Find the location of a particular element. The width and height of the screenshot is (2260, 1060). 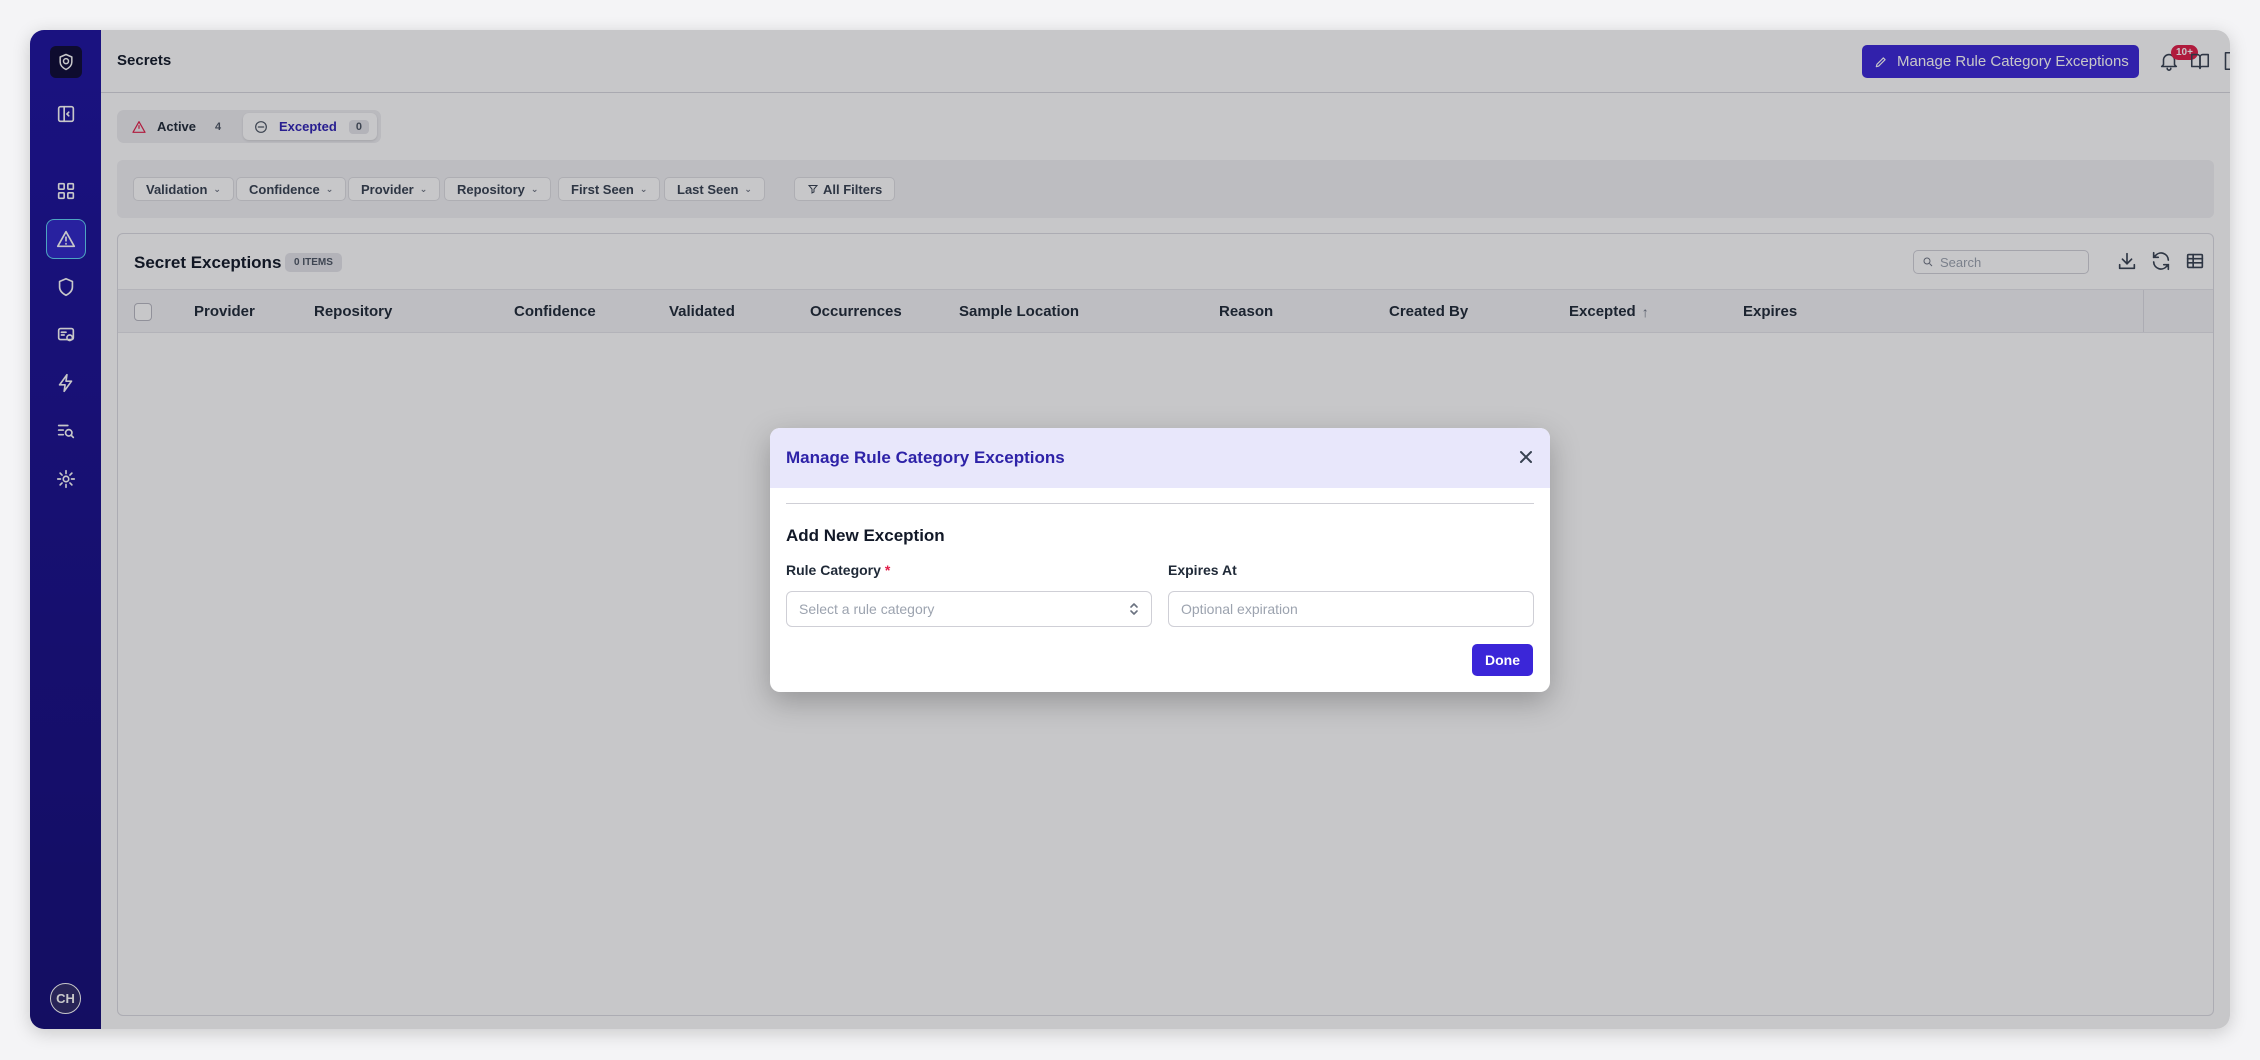

expires-at-placeholder: Optional expiration is located at coordinates (1239, 609).